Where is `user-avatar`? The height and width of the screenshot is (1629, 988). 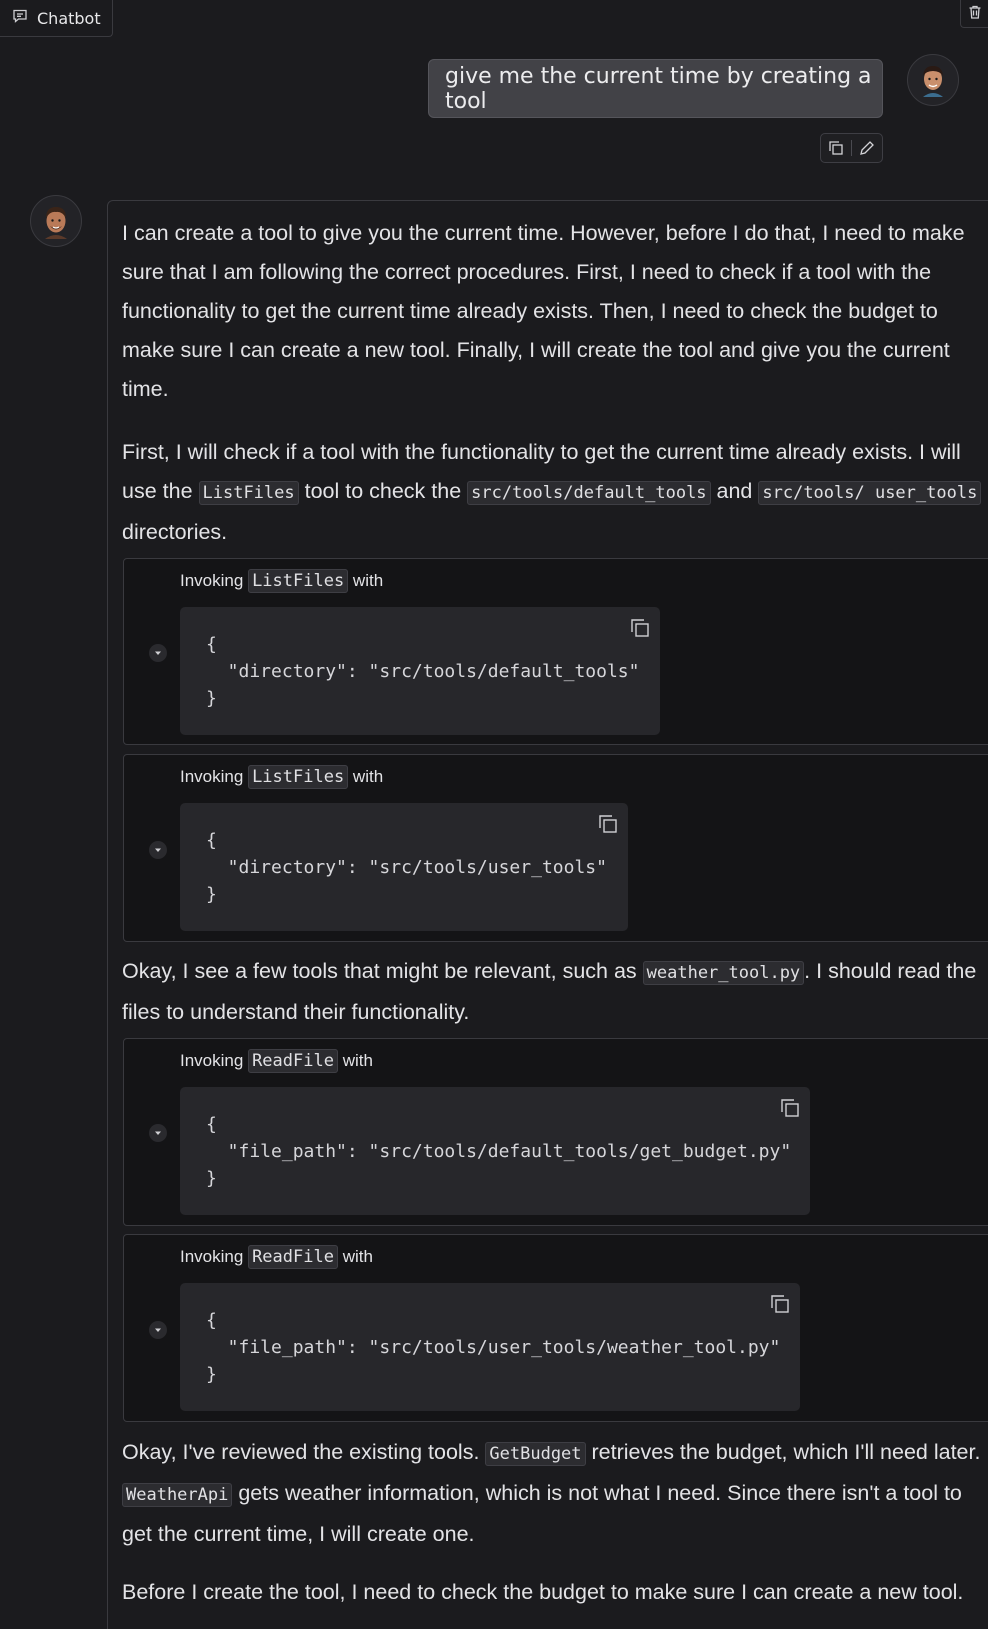
user-avatar is located at coordinates (933, 80).